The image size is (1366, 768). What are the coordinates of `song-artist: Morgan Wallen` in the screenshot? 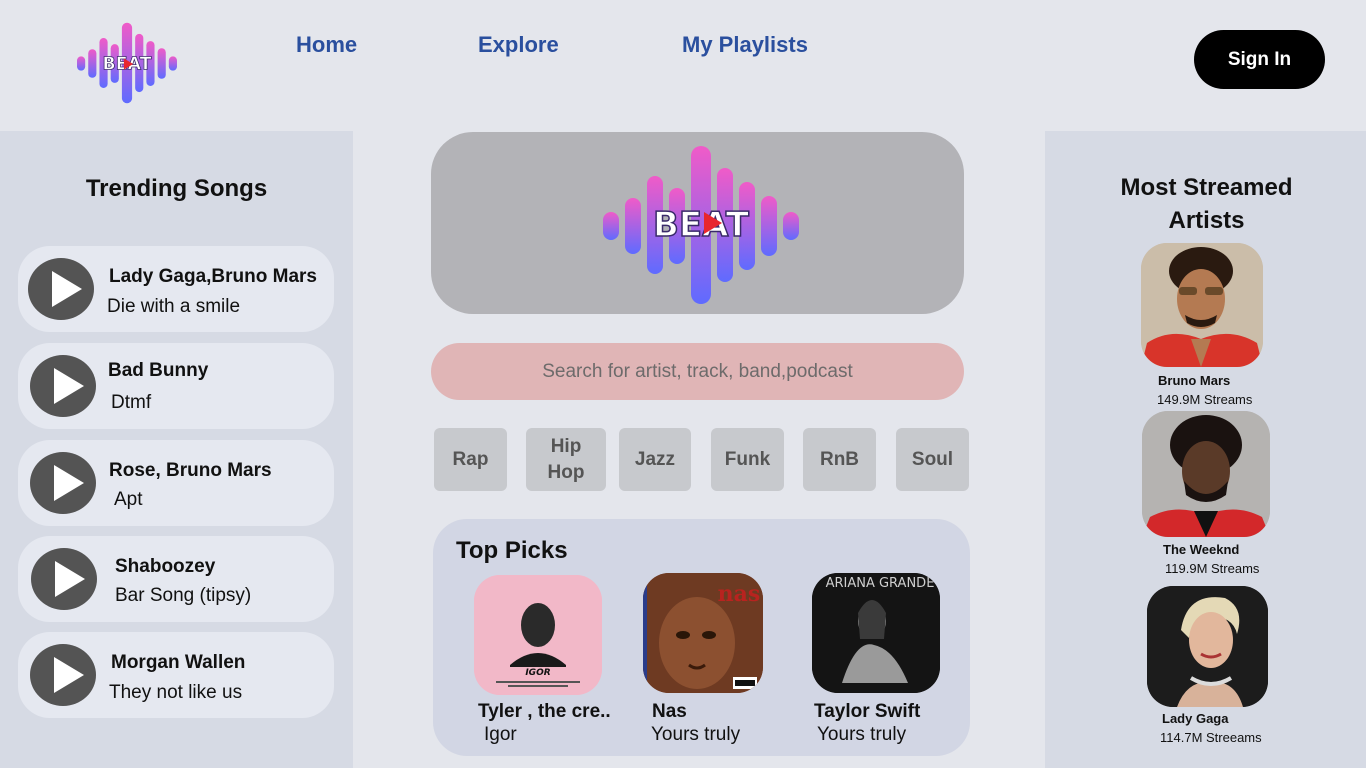 It's located at (178, 662).